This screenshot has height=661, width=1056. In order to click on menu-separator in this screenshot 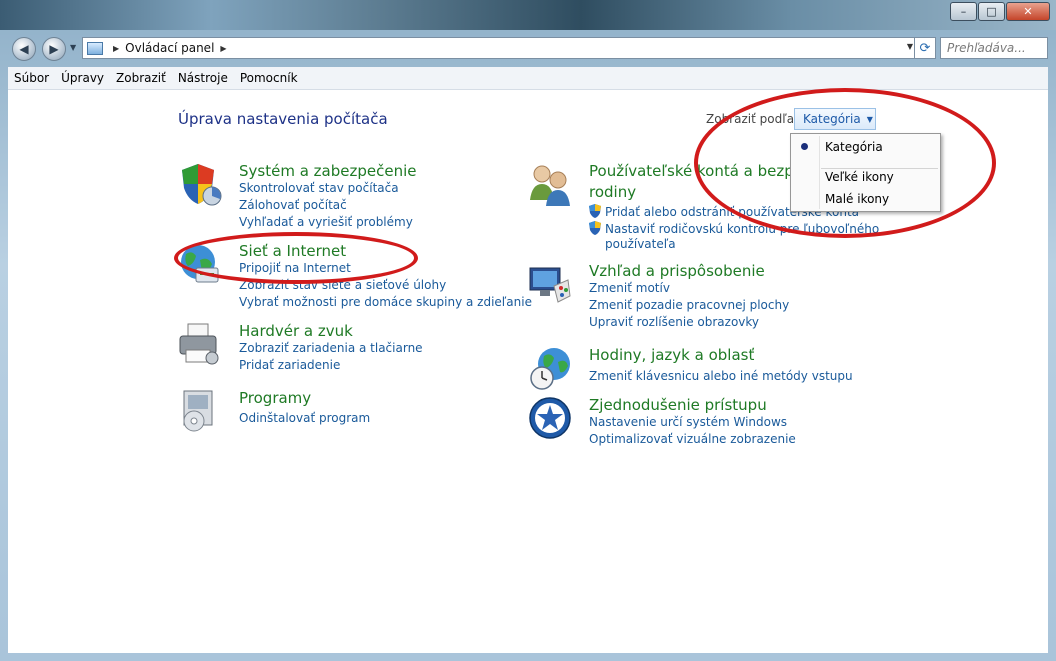, I will do `click(879, 168)`.